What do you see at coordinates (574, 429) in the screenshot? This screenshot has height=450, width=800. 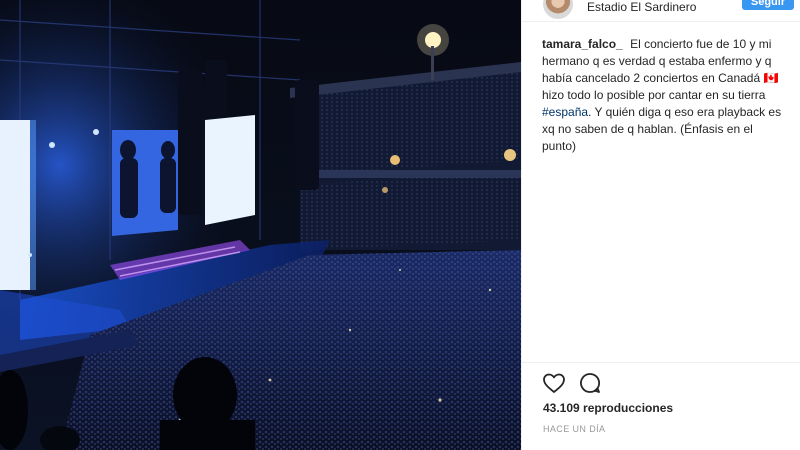 I see `post-timestamp: HACE UN DÍA` at bounding box center [574, 429].